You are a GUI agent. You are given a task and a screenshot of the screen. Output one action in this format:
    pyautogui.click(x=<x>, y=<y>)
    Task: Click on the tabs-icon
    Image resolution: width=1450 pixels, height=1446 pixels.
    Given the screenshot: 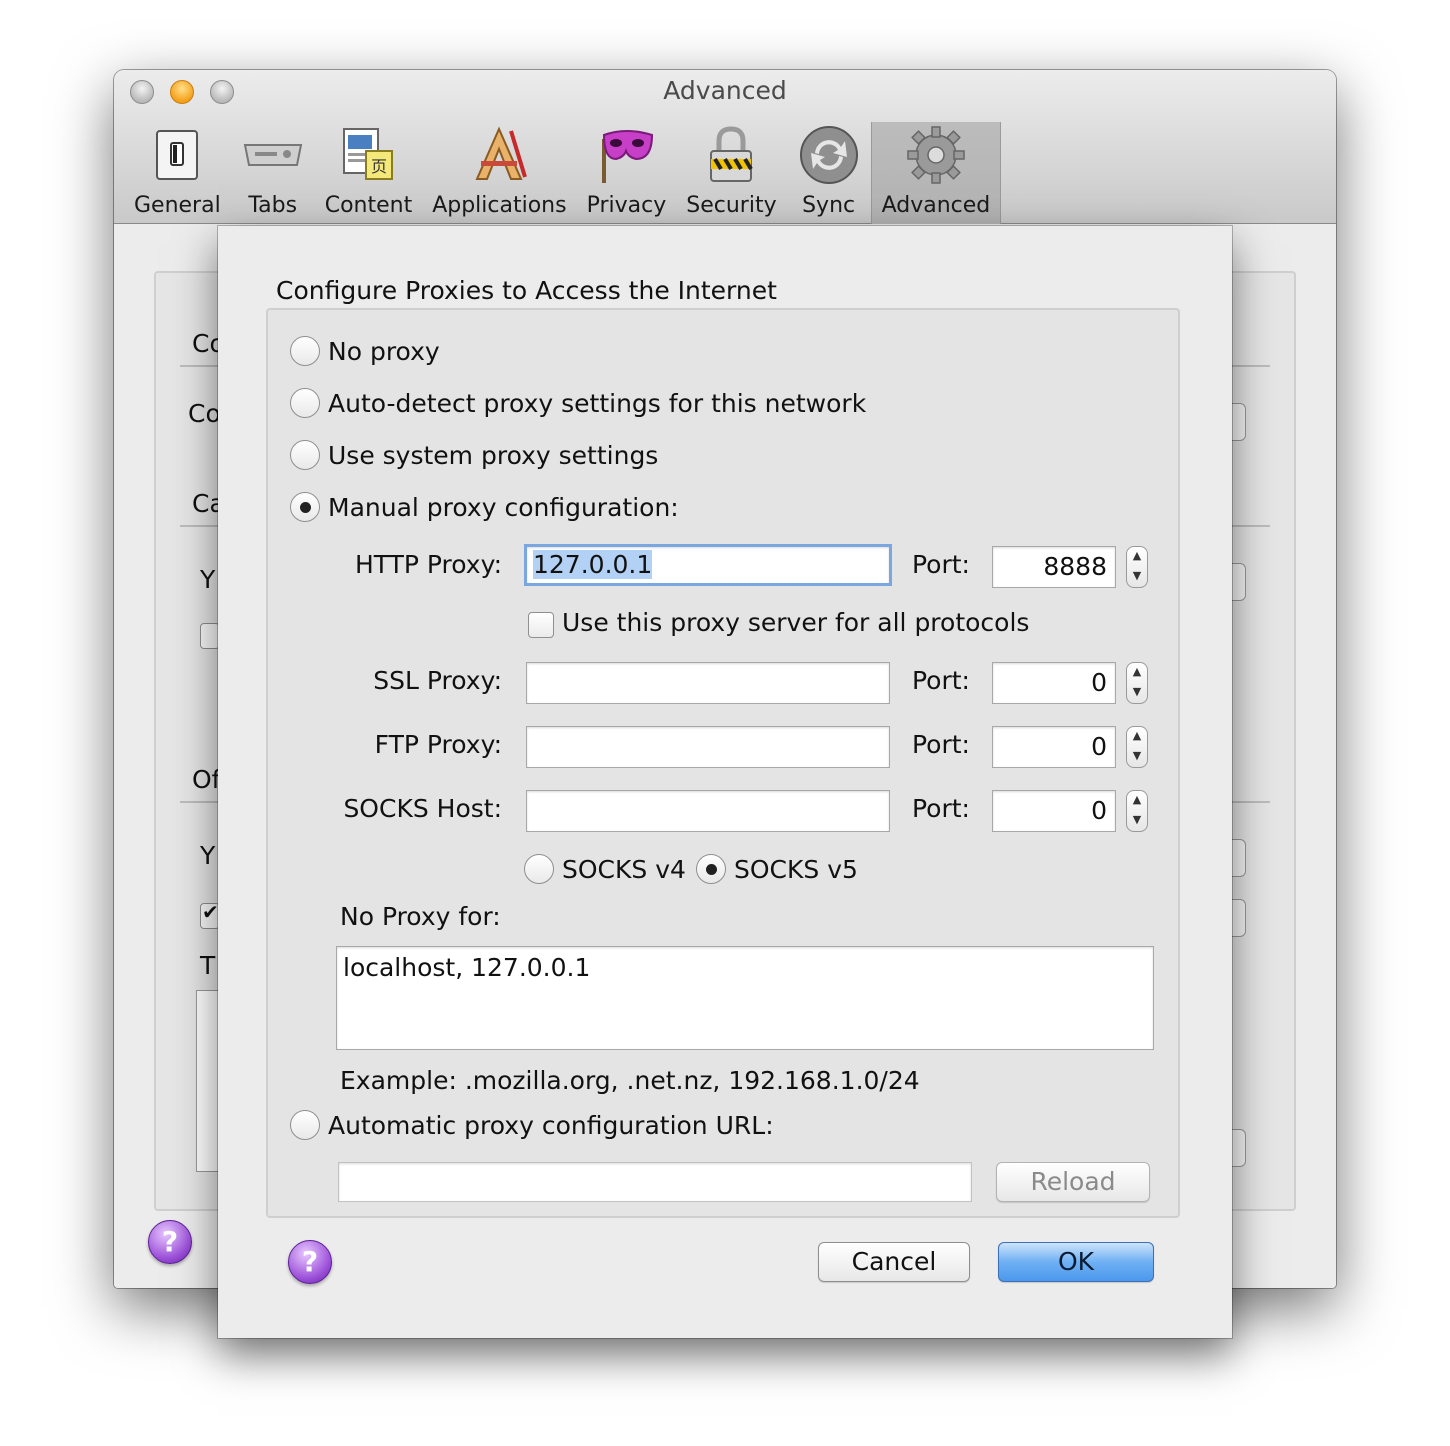 What is the action you would take?
    pyautogui.click(x=272, y=155)
    